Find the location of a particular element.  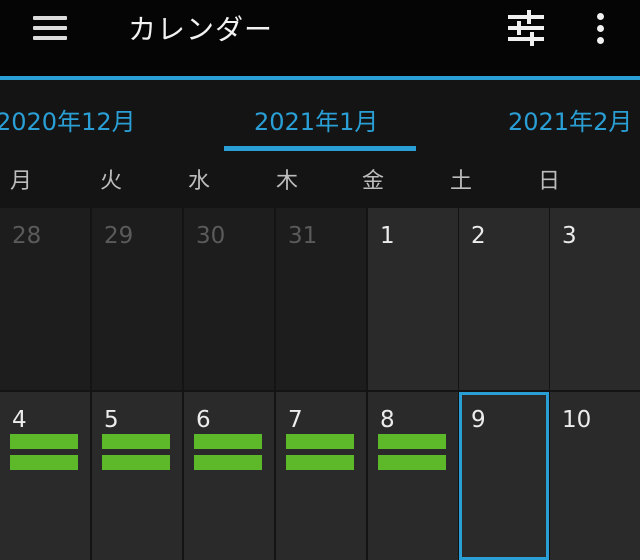

tab-prev-month: 2020年12月 is located at coordinates (68, 122).